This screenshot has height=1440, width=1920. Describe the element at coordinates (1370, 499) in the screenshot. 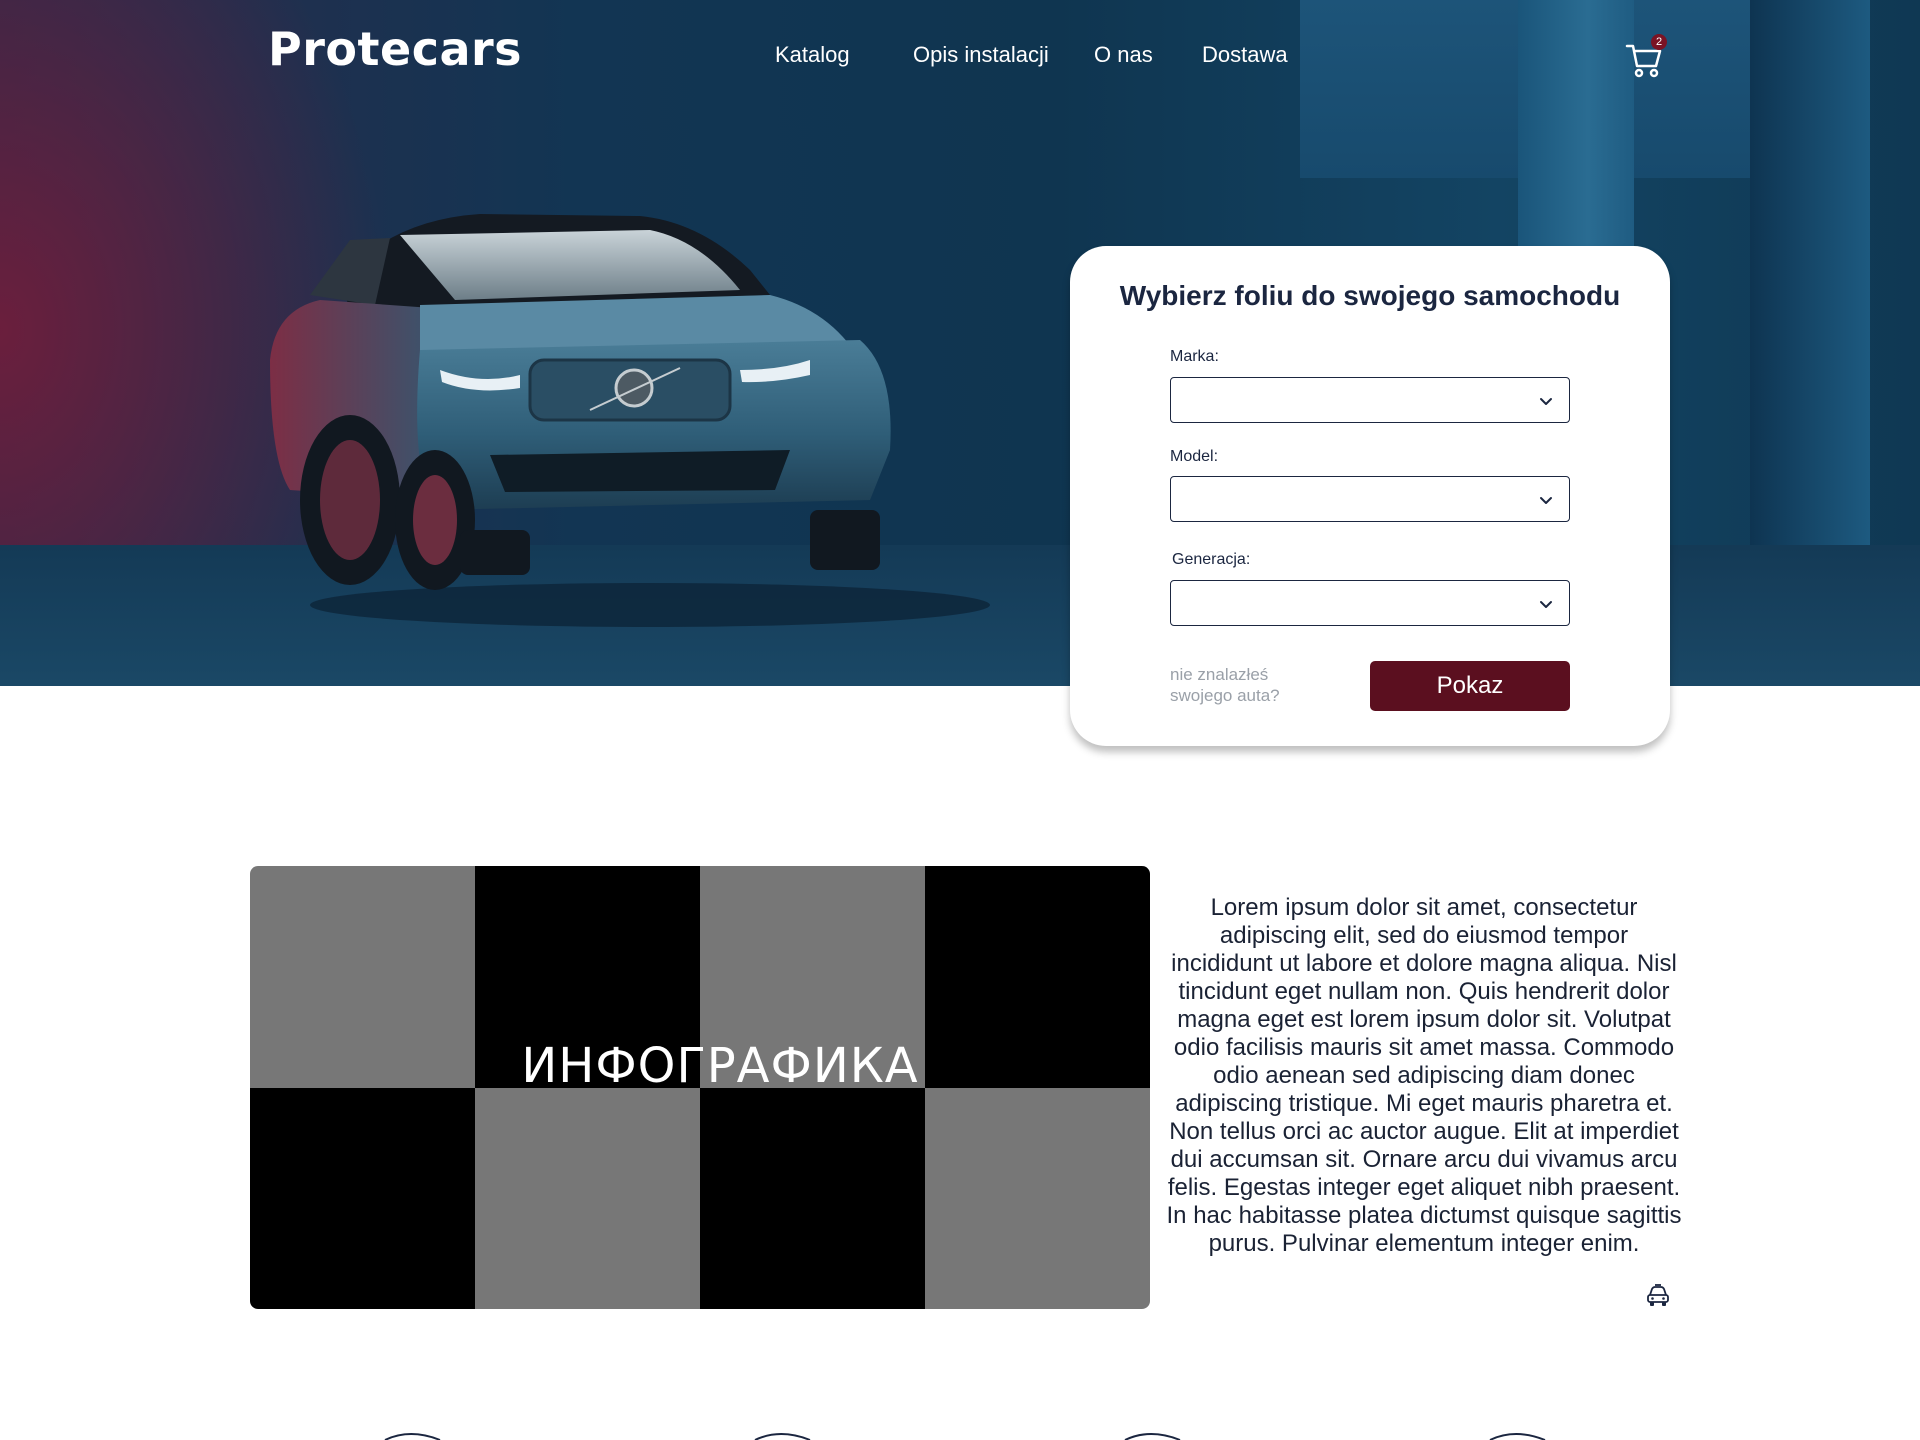

I see `model-select` at that location.